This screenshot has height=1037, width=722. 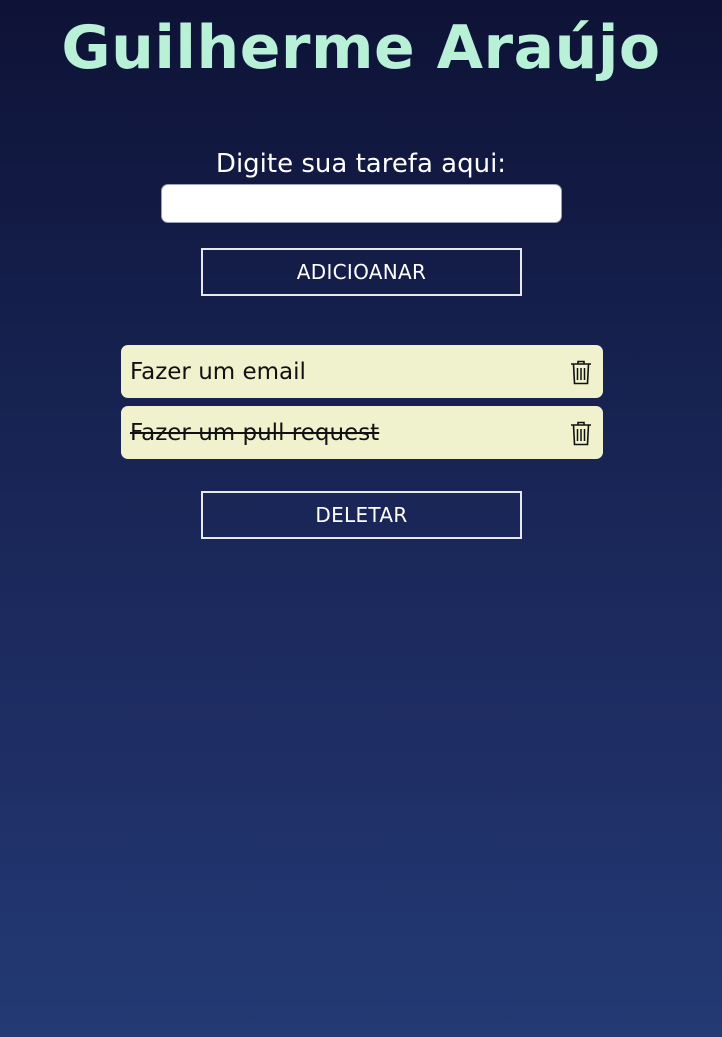 What do you see at coordinates (362, 371) in the screenshot?
I see `task-item: Fazer um email` at bounding box center [362, 371].